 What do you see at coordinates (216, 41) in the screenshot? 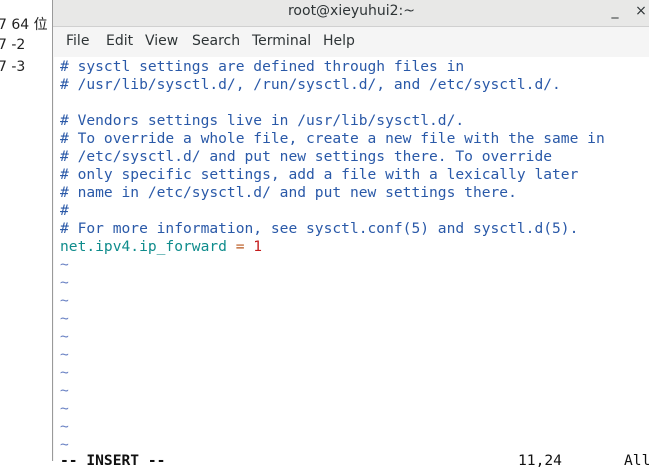
I see `menu-search: Search` at bounding box center [216, 41].